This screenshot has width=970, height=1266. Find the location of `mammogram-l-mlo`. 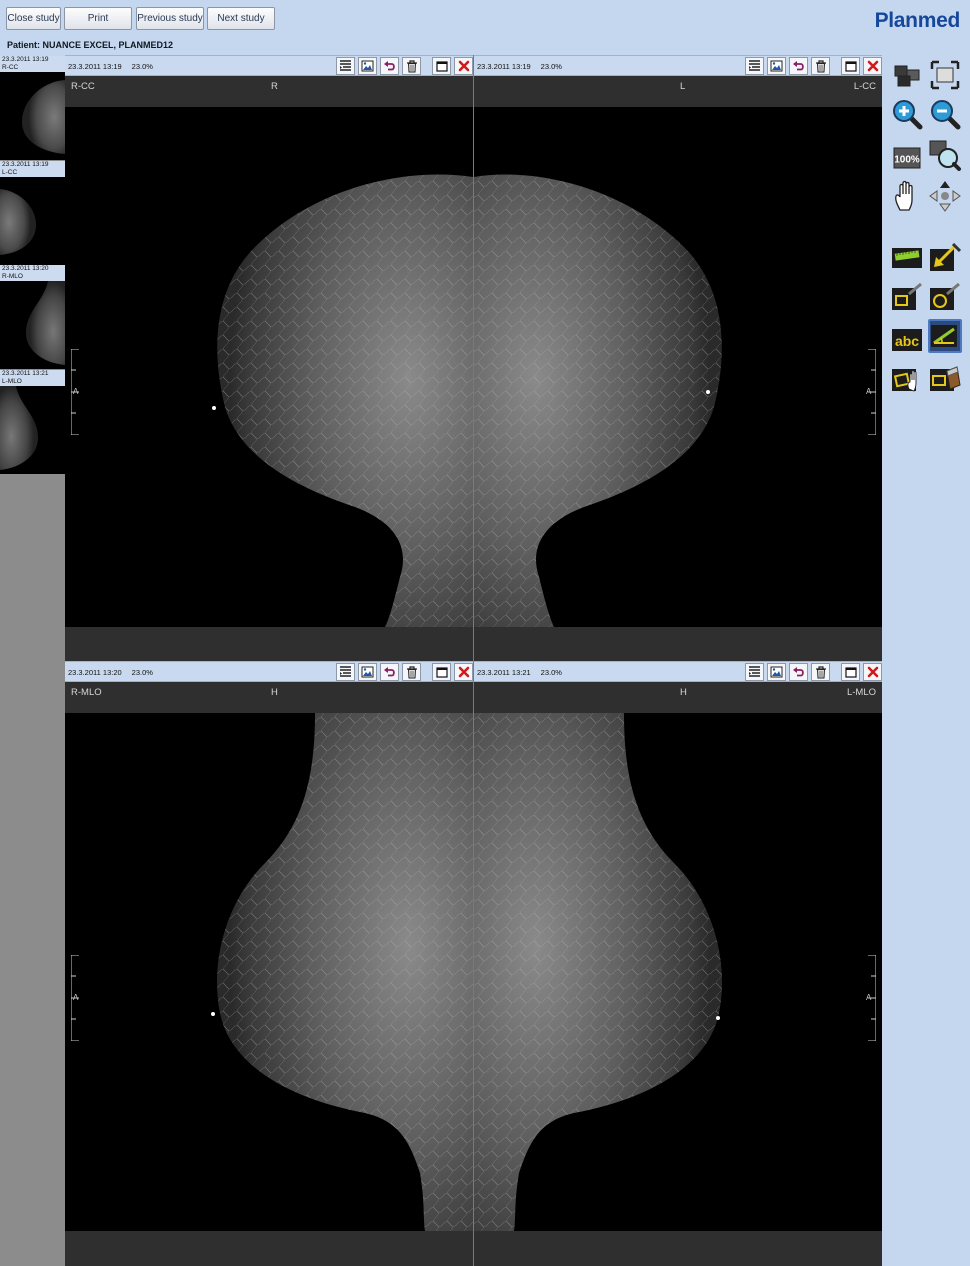

mammogram-l-mlo is located at coordinates (598, 972).